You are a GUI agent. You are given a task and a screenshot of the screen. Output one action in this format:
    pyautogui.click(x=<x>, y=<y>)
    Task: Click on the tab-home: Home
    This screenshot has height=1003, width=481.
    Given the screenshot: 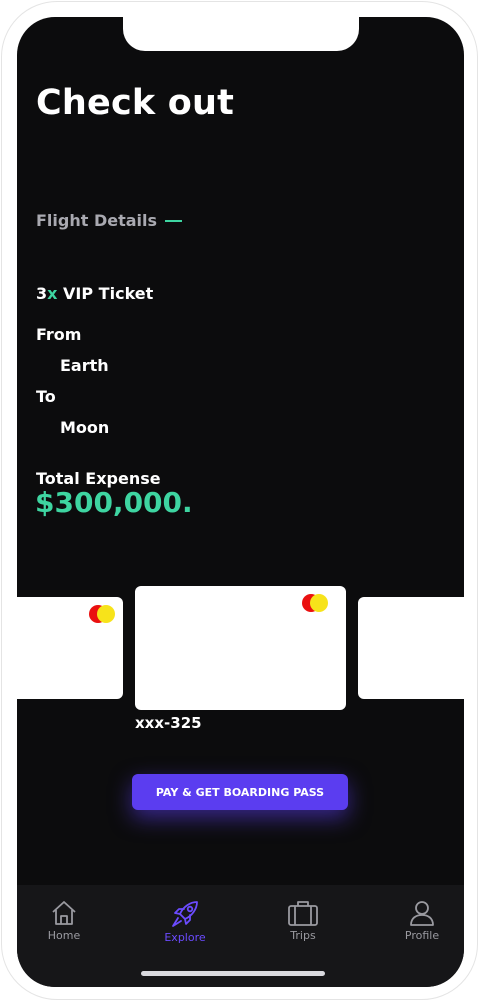 What is the action you would take?
    pyautogui.click(x=64, y=920)
    